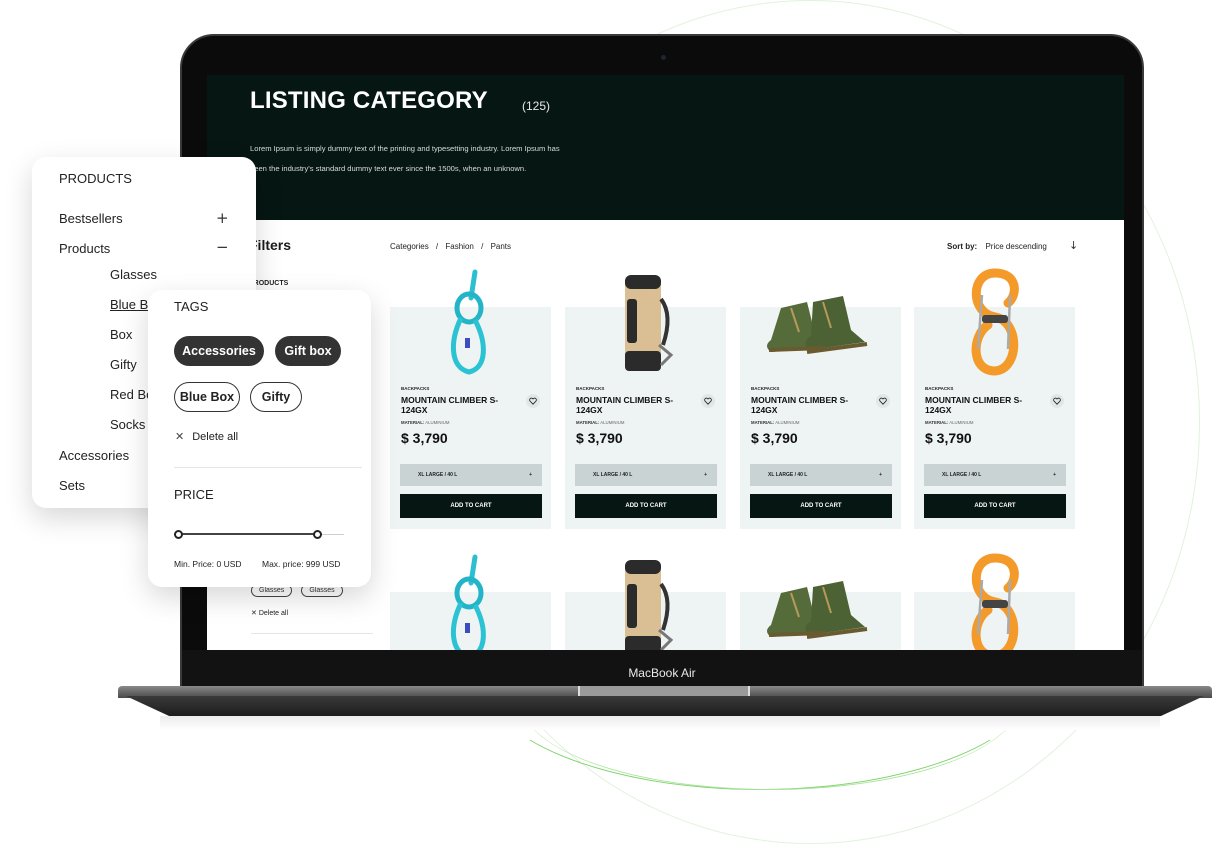 This screenshot has height=844, width=1219. I want to click on laptop-hinge, so click(664, 691).